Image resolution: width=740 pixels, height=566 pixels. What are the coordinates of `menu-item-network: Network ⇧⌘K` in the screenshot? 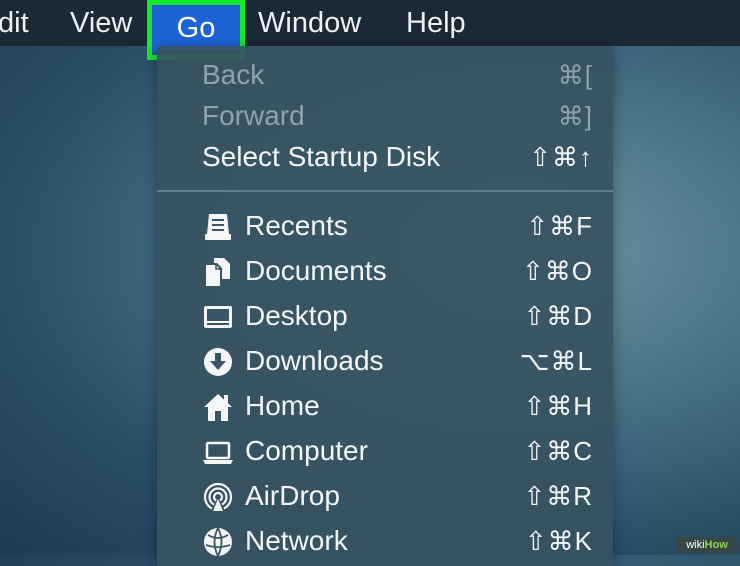 It's located at (385, 541).